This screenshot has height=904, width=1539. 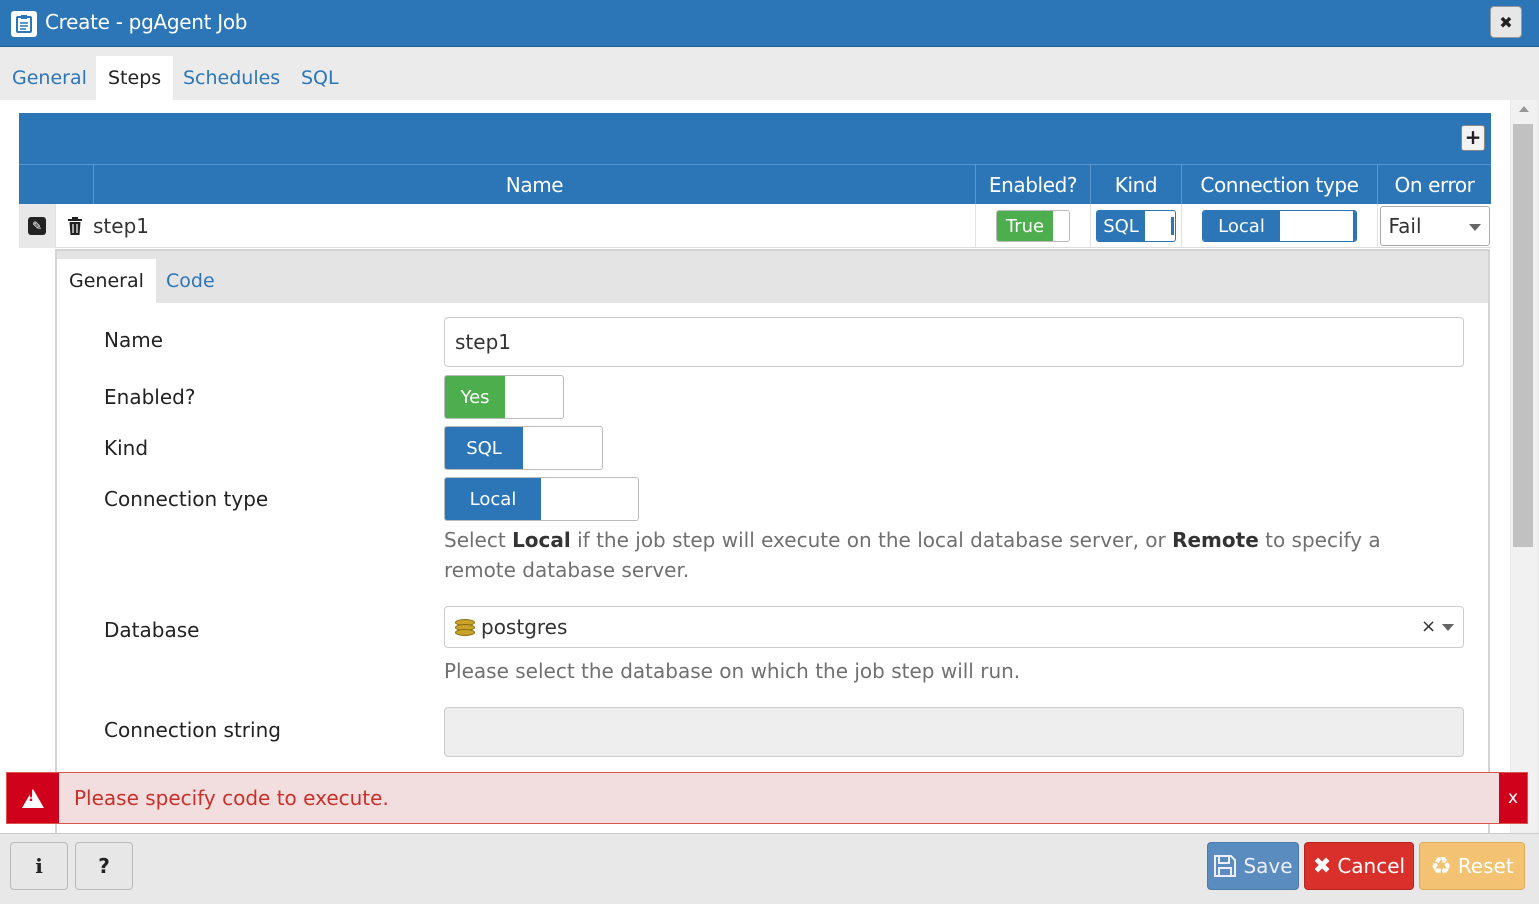 What do you see at coordinates (1025, 226) in the screenshot?
I see `enabled-toggle-on: True` at bounding box center [1025, 226].